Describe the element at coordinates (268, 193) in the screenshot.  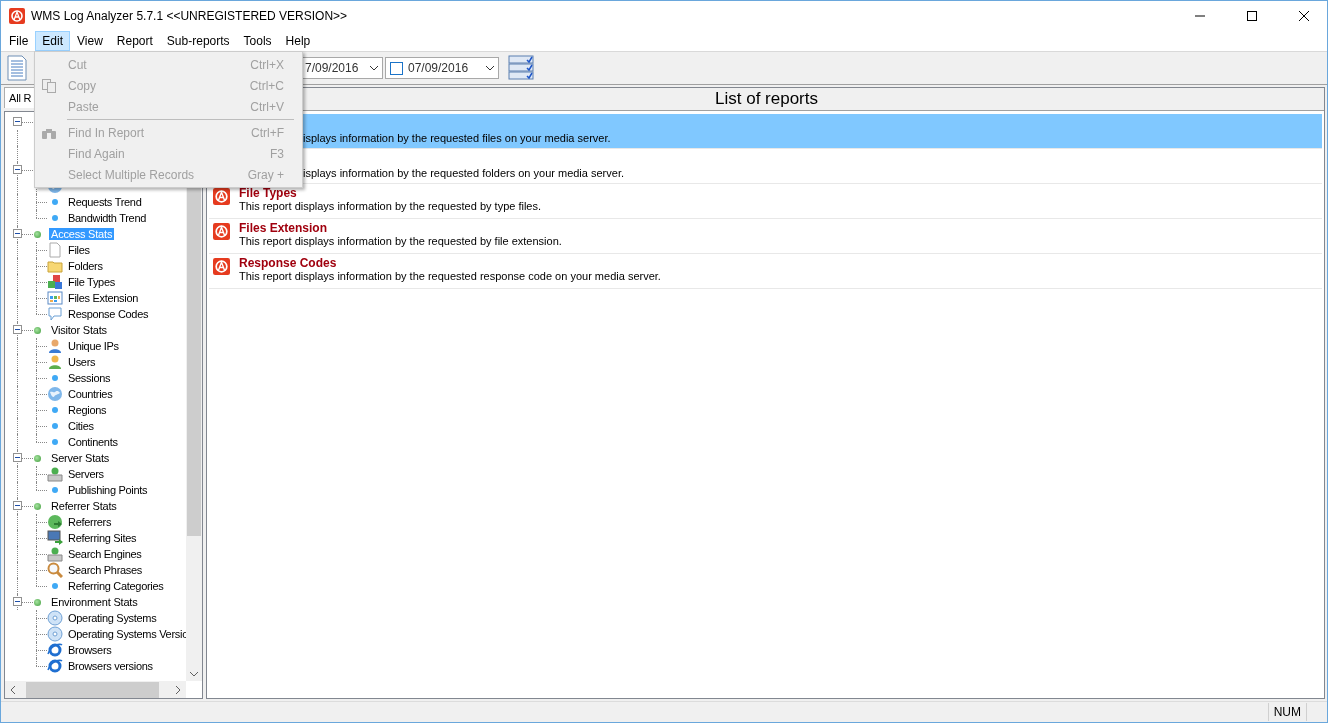
I see `report-title: File Types` at that location.